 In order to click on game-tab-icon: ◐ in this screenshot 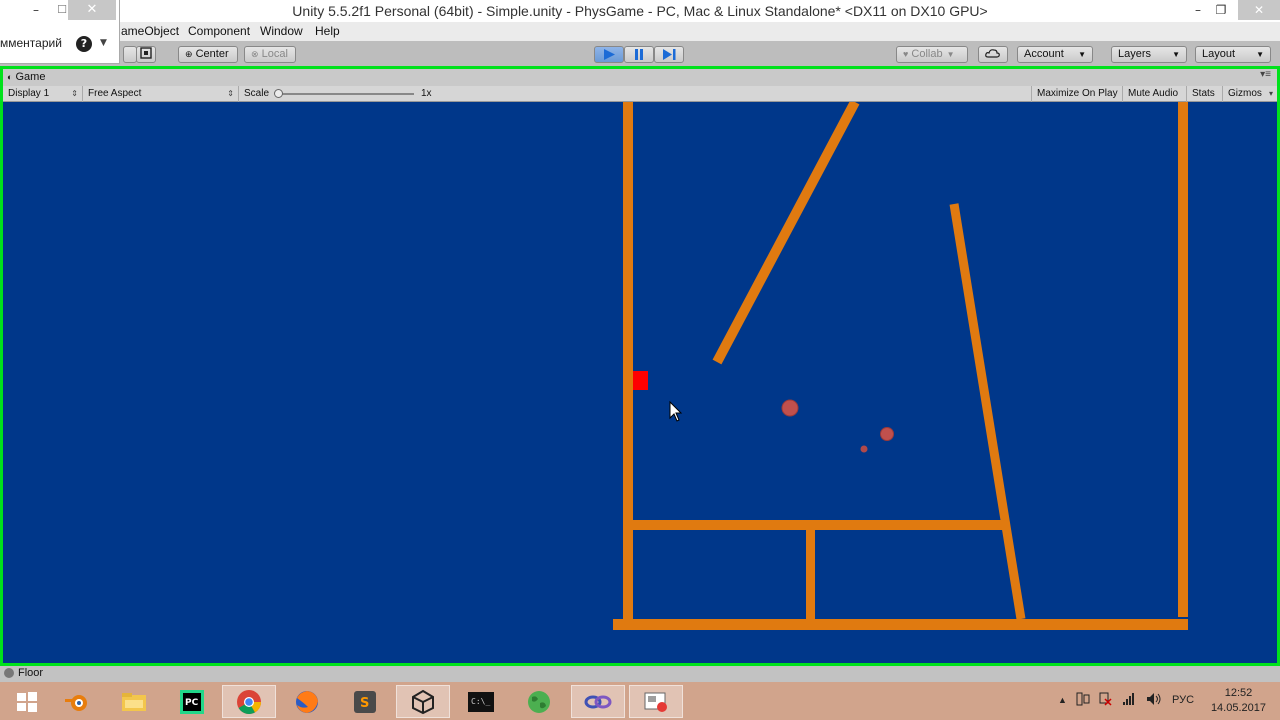, I will do `click(10, 77)`.